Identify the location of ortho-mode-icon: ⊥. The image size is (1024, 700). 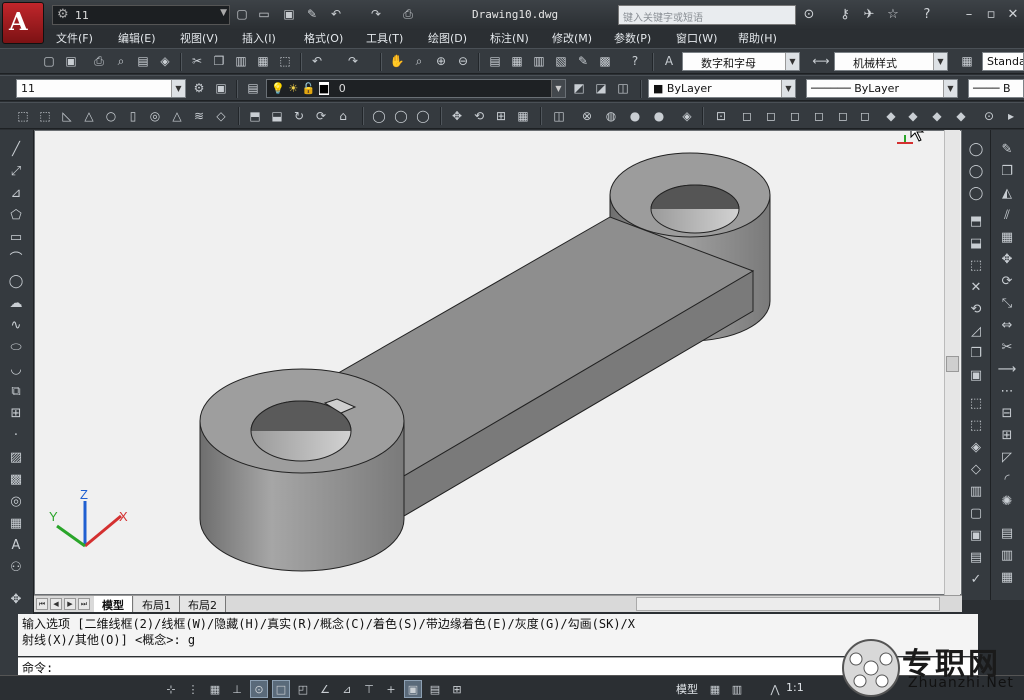
(237, 689).